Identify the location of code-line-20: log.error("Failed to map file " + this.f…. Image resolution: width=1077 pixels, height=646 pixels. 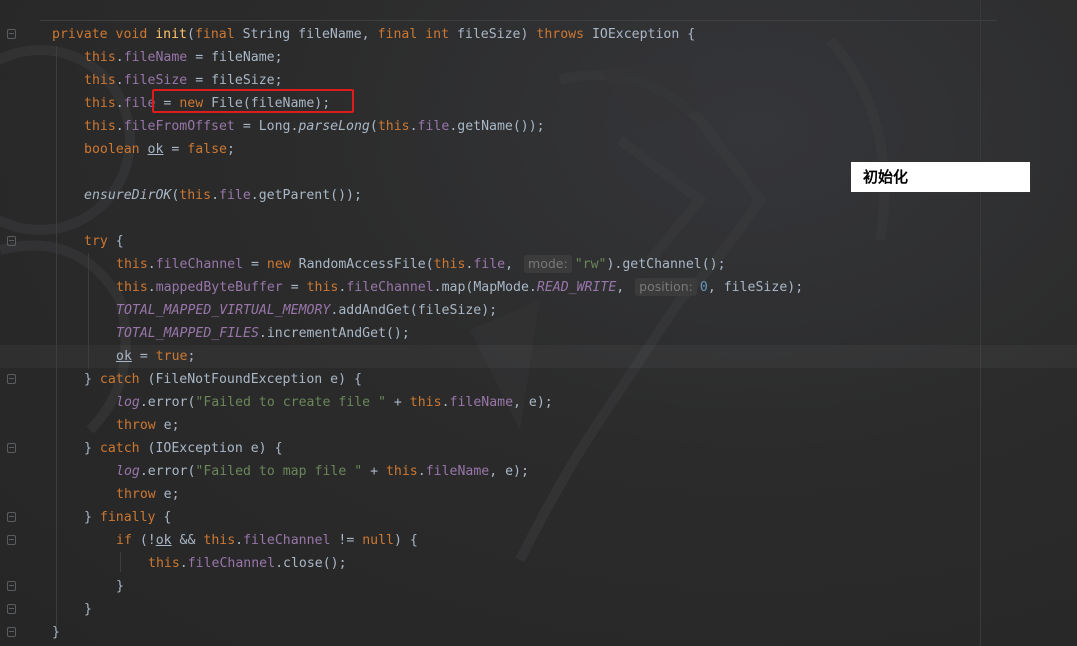
(322, 471).